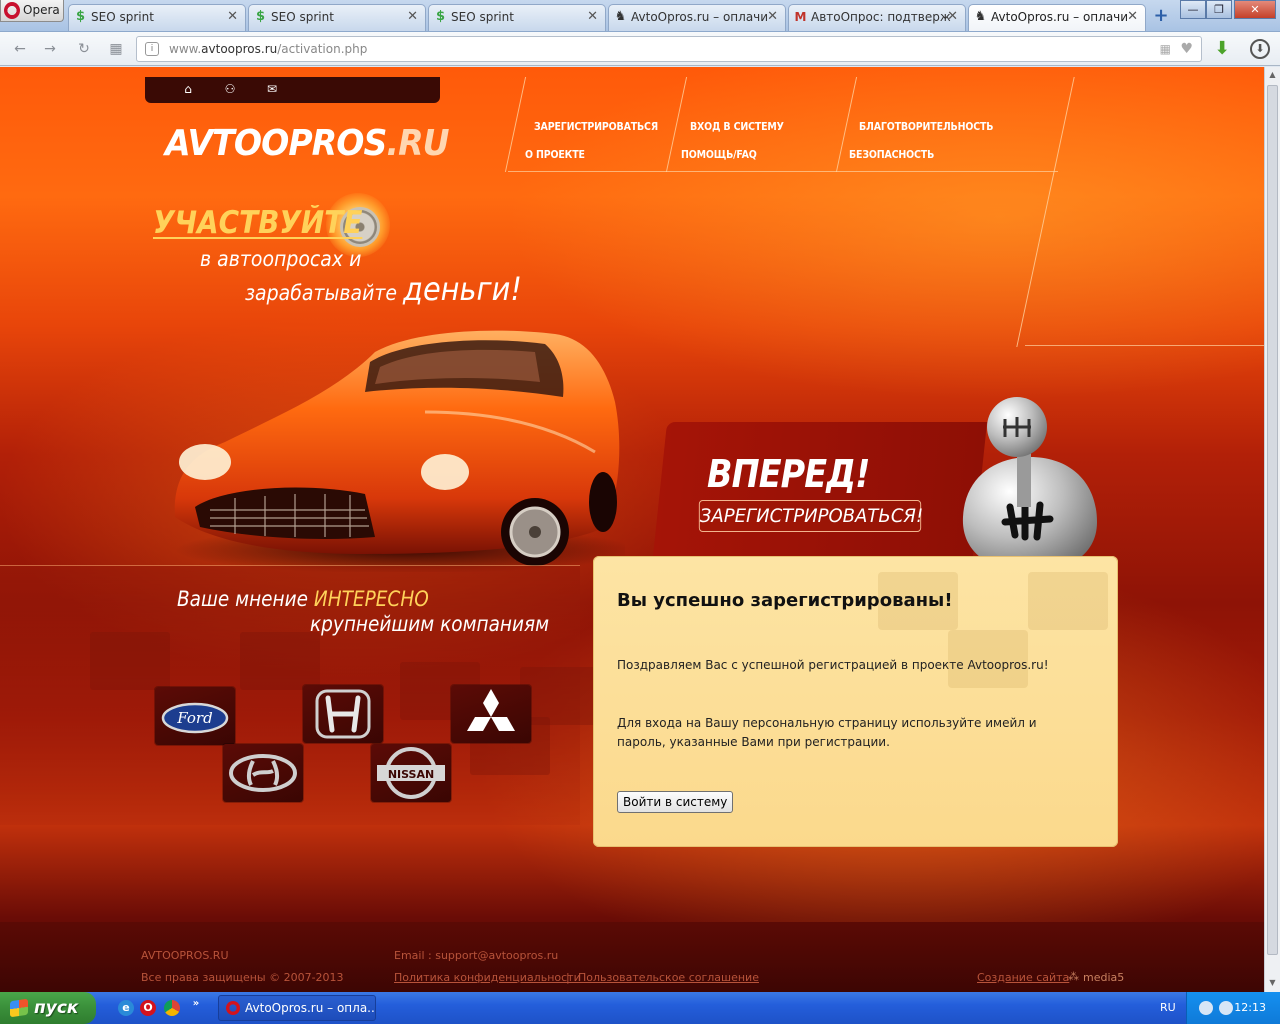 The height and width of the screenshot is (1024, 1280). Describe the element at coordinates (926, 126) in the screenshot. I see `nav-charity-link: БЛАГОТВОРИТЕЛЬНОСТЬ` at that location.